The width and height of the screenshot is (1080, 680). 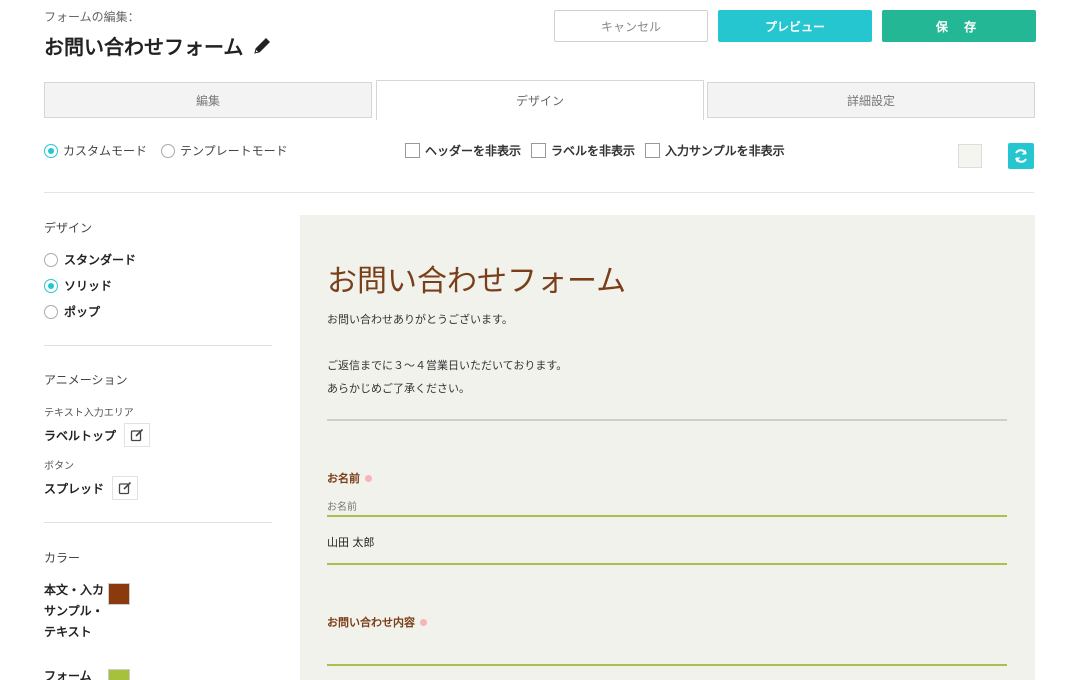 What do you see at coordinates (74, 488) in the screenshot?
I see `button-animation-value: スプレッド` at bounding box center [74, 488].